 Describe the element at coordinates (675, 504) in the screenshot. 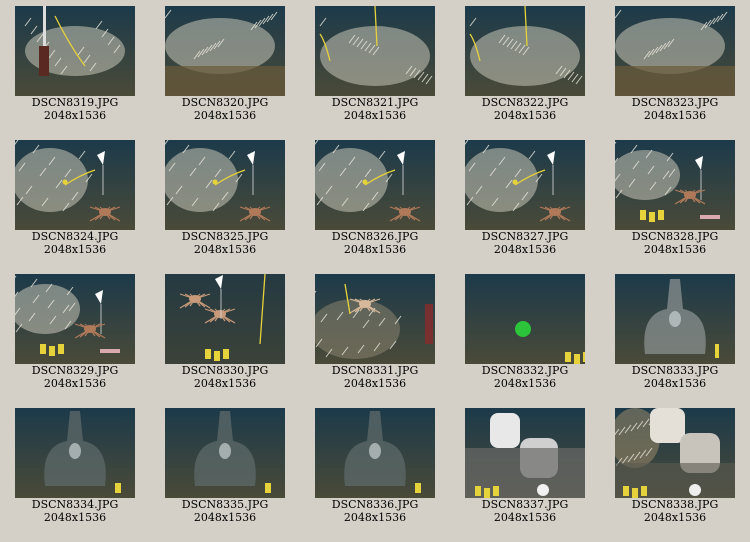

I see `thumbnail-filename: DSCN8338.JPG` at that location.